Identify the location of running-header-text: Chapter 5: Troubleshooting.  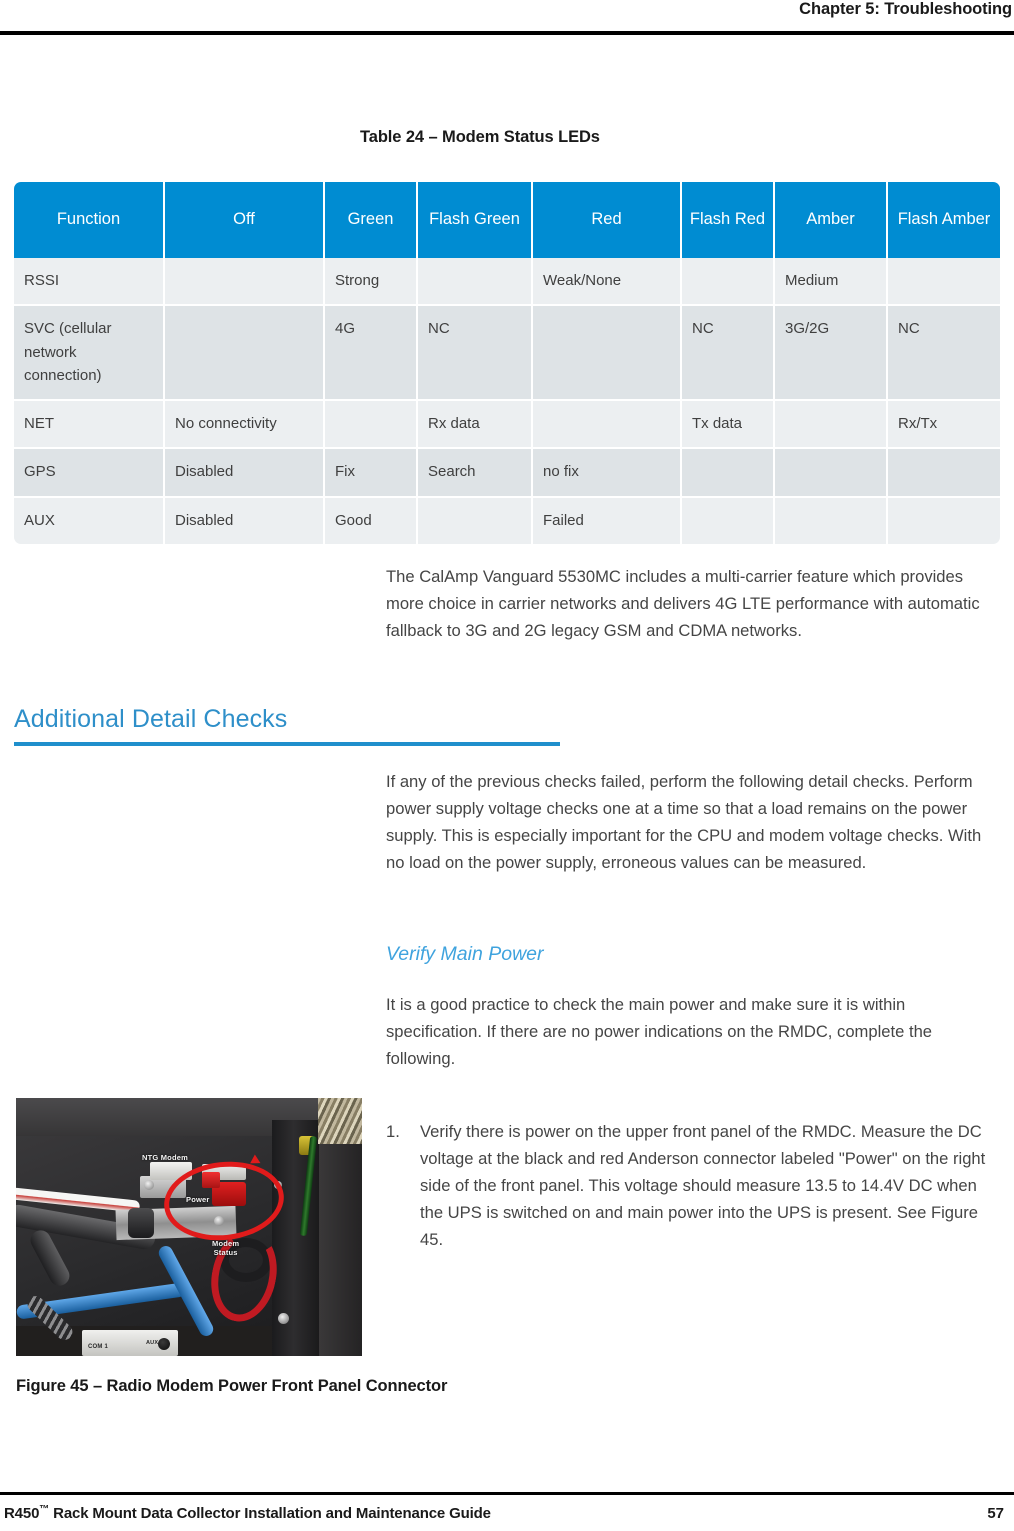
(905, 9).